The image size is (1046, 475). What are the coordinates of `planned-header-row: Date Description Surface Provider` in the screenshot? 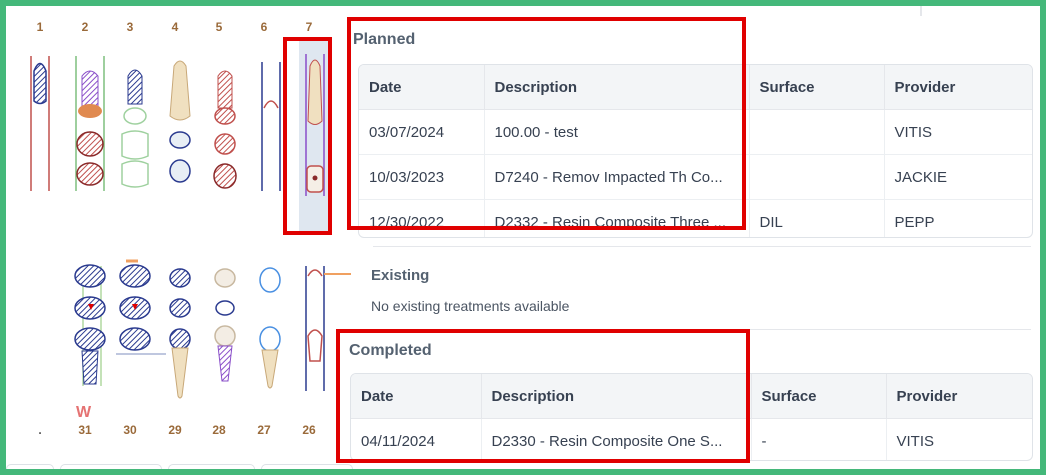 It's located at (695, 87).